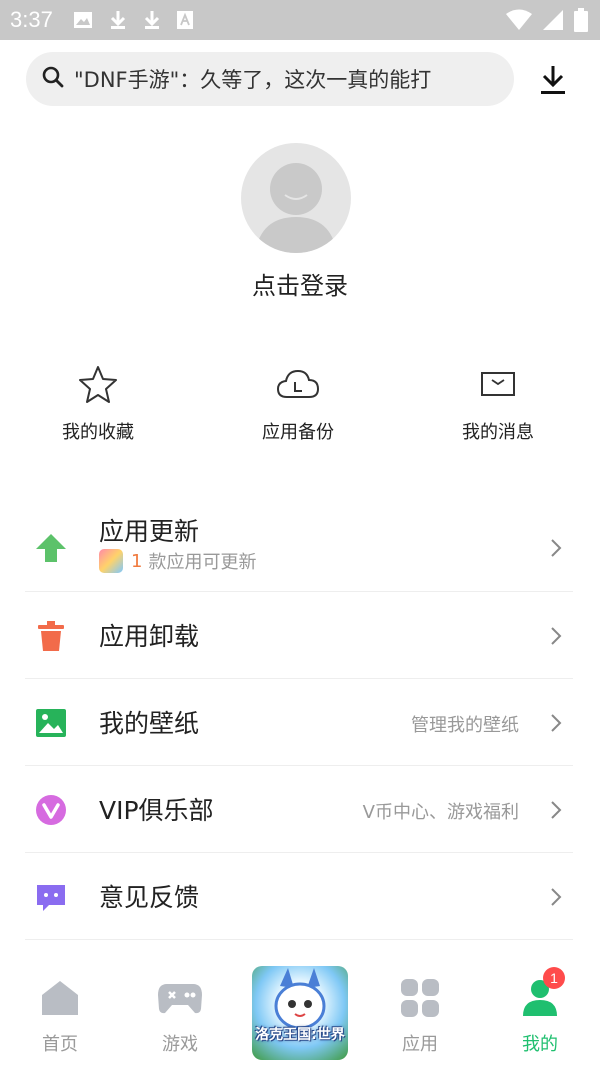 Image resolution: width=600 pixels, height=1066 pixels. What do you see at coordinates (180, 998) in the screenshot?
I see `gamepad-icon` at bounding box center [180, 998].